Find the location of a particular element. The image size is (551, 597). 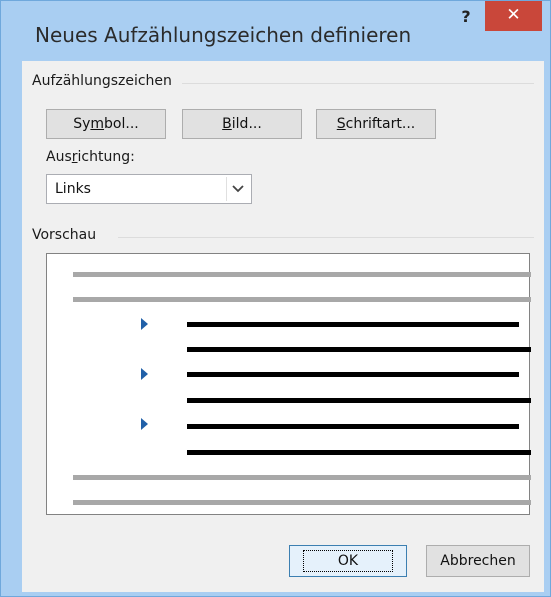

help-button: ? is located at coordinates (466, 17).